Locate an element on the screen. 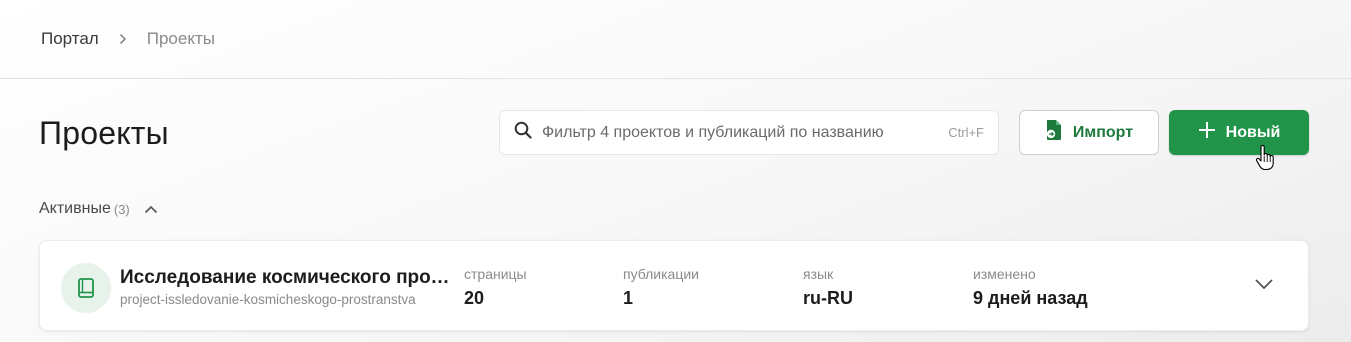 This screenshot has width=1351, height=342. plus-icon is located at coordinates (1207, 132).